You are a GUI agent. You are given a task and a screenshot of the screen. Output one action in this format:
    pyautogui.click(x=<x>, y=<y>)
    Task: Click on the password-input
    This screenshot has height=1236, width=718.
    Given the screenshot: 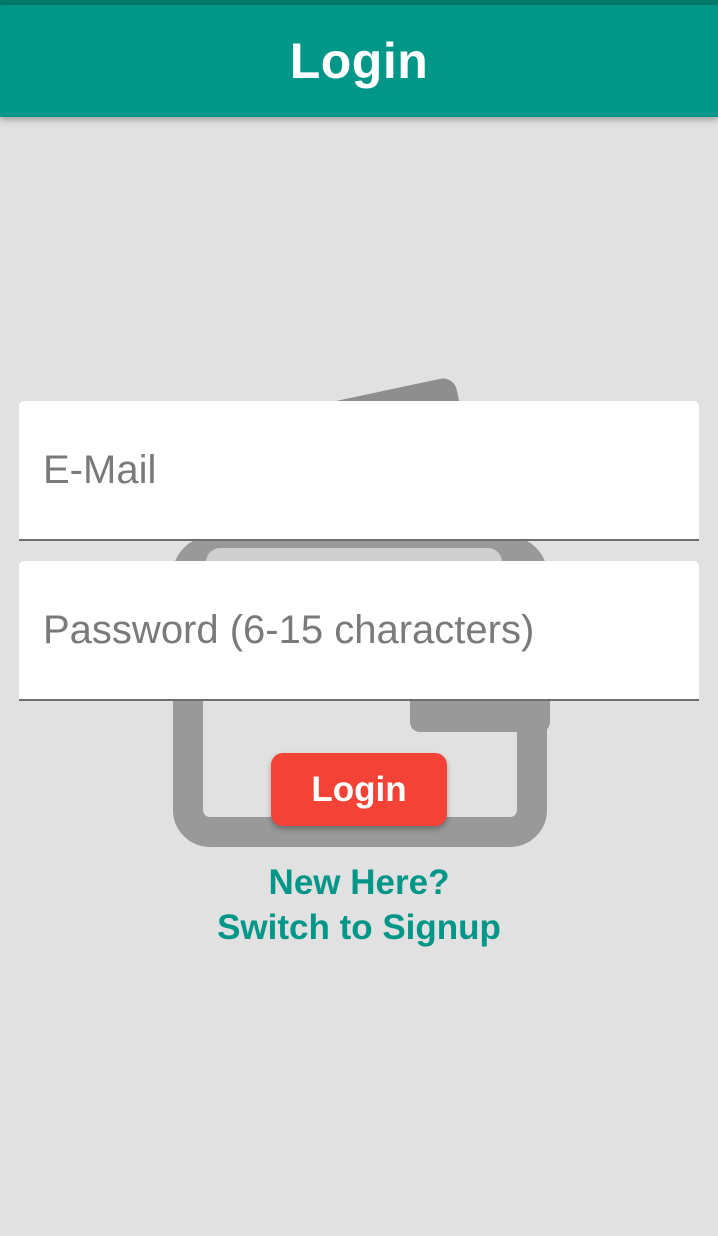 What is the action you would take?
    pyautogui.click(x=359, y=630)
    